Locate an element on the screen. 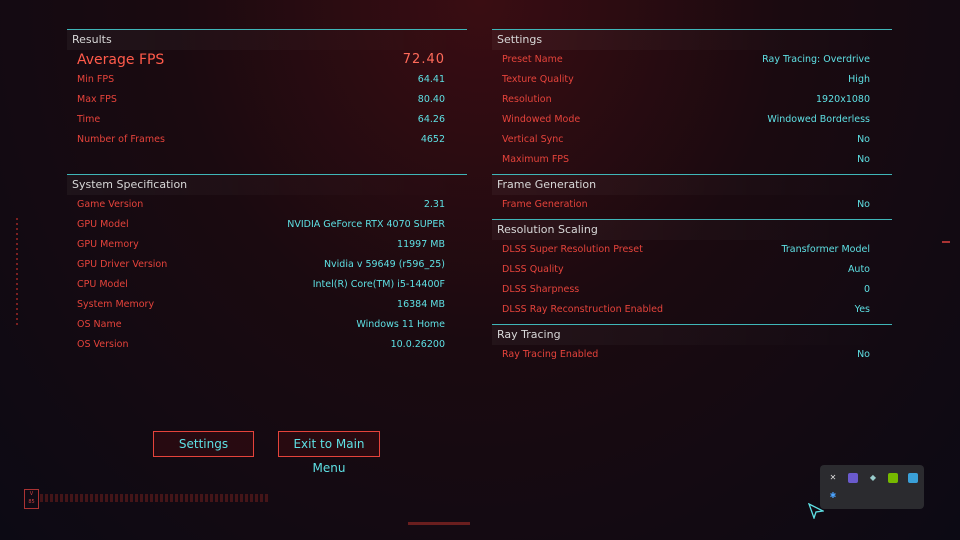 Image resolution: width=960 pixels, height=540 pixels. spec-value: 2.31 is located at coordinates (434, 204).